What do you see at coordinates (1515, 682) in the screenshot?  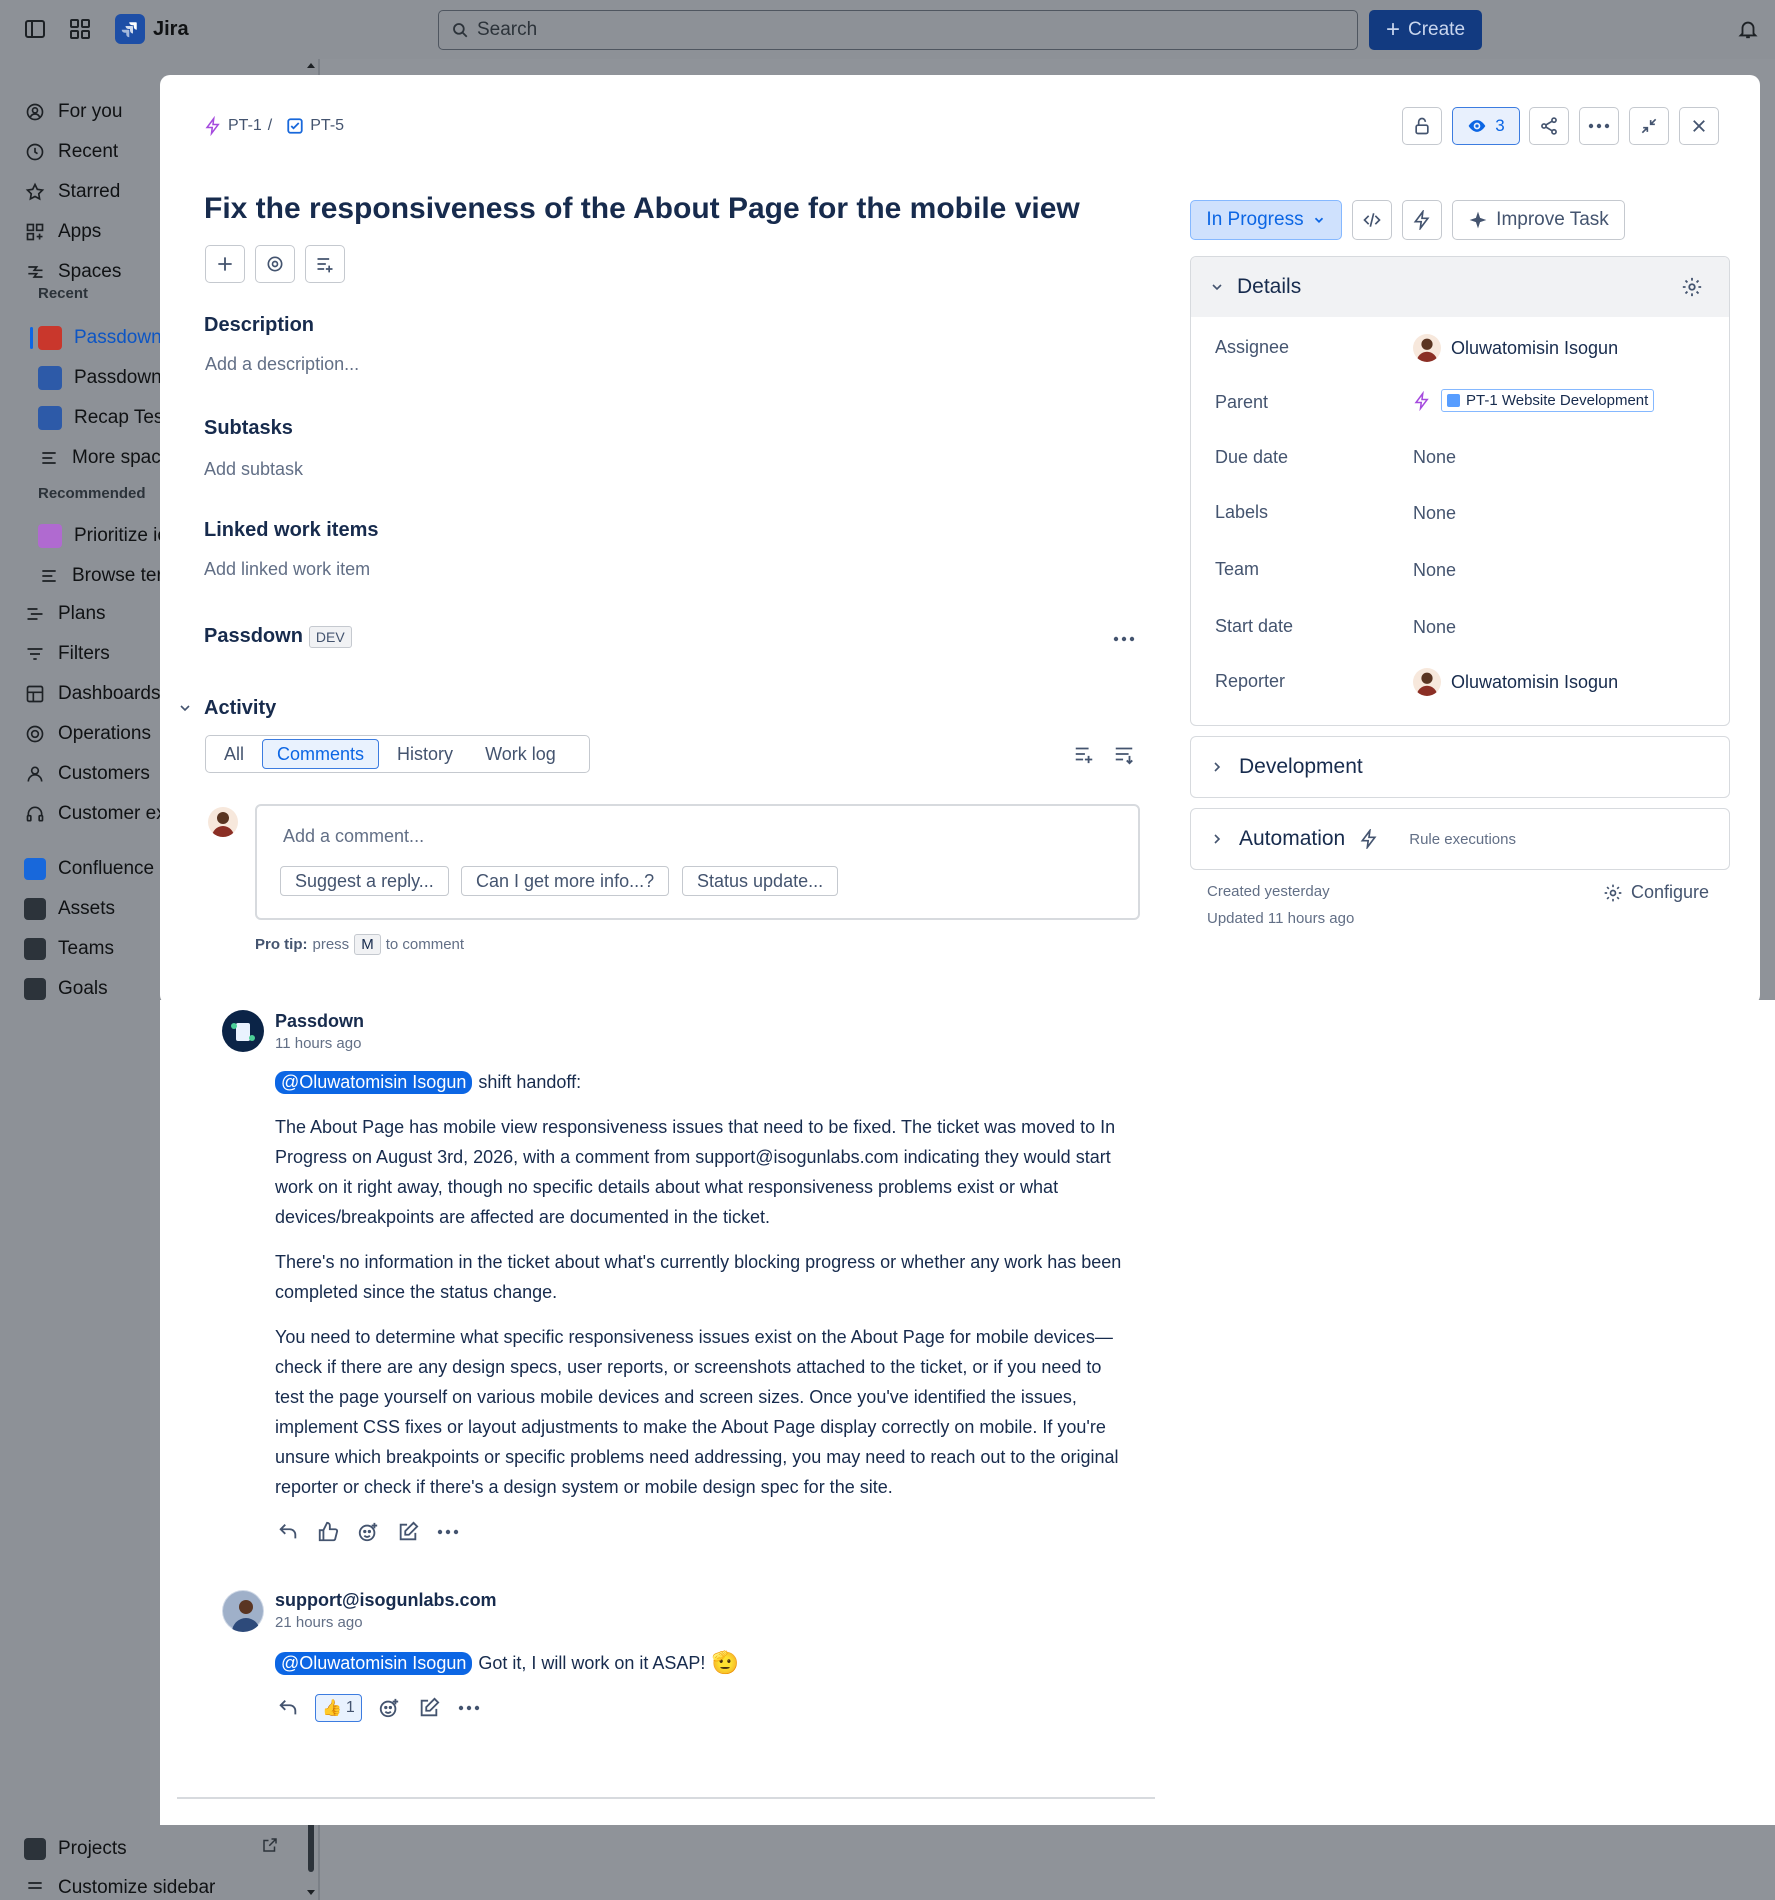 I see `reporter-value: Oluwatomisin Isogun` at bounding box center [1515, 682].